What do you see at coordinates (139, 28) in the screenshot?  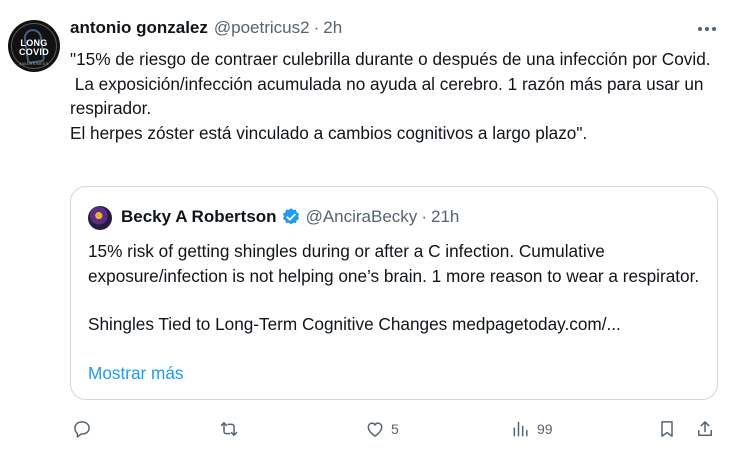 I see `author-name: antonio gonzalez` at bounding box center [139, 28].